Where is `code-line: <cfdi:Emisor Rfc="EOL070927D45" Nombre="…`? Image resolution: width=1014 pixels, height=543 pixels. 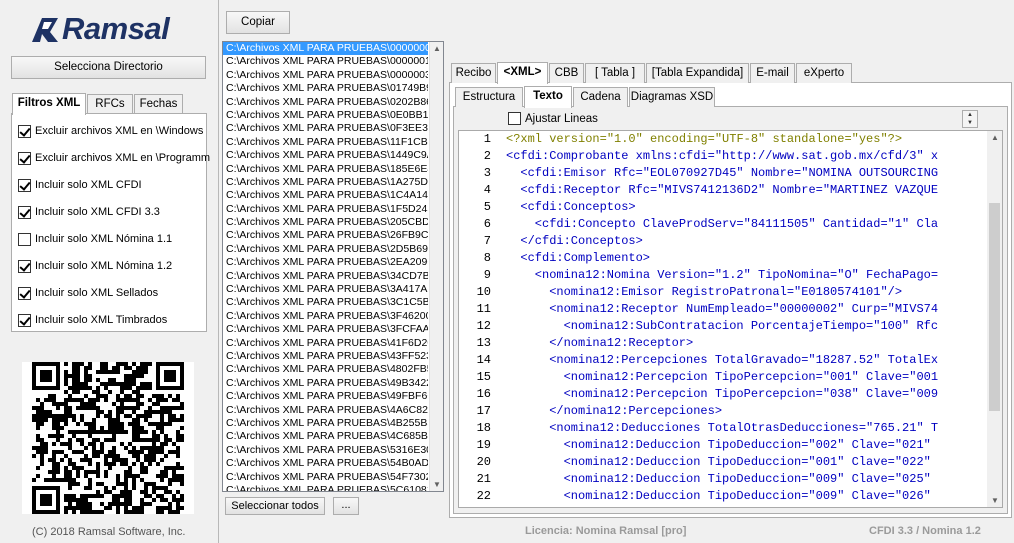
code-line: <cfdi:Emisor Rfc="EOL070927D45" Nombre="… is located at coordinates (729, 173).